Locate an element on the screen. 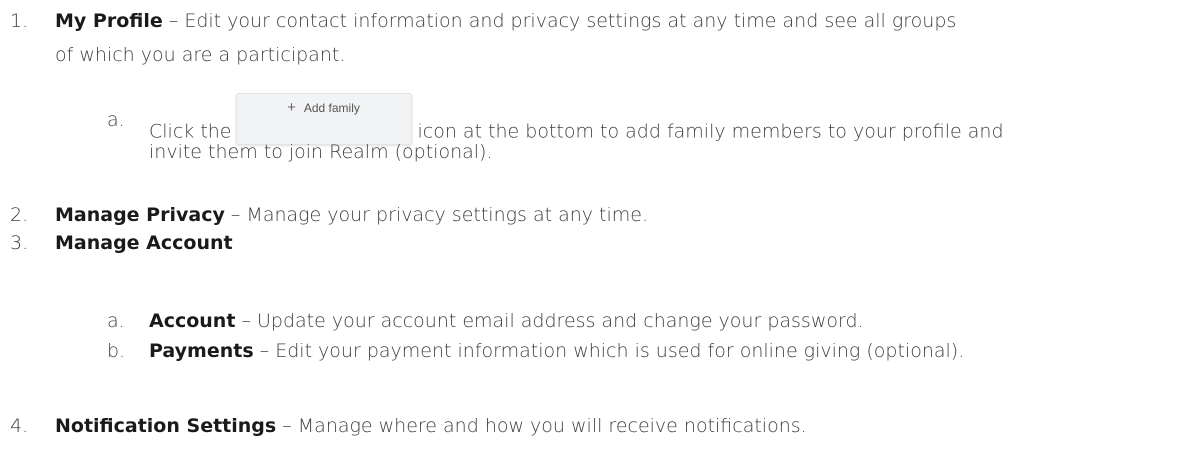 This screenshot has height=467, width=1204. sublist-letter-text: b. is located at coordinates (116, 351).